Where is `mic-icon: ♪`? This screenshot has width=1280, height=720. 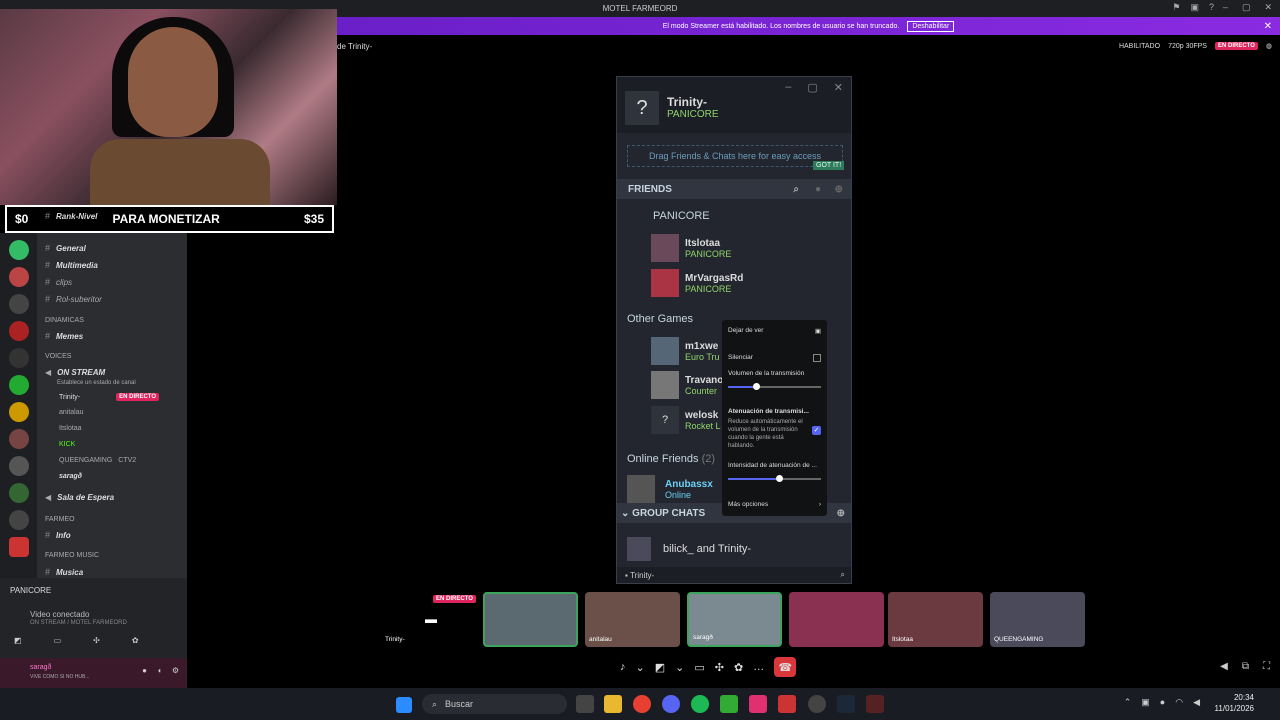
mic-icon: ♪ is located at coordinates (623, 667).